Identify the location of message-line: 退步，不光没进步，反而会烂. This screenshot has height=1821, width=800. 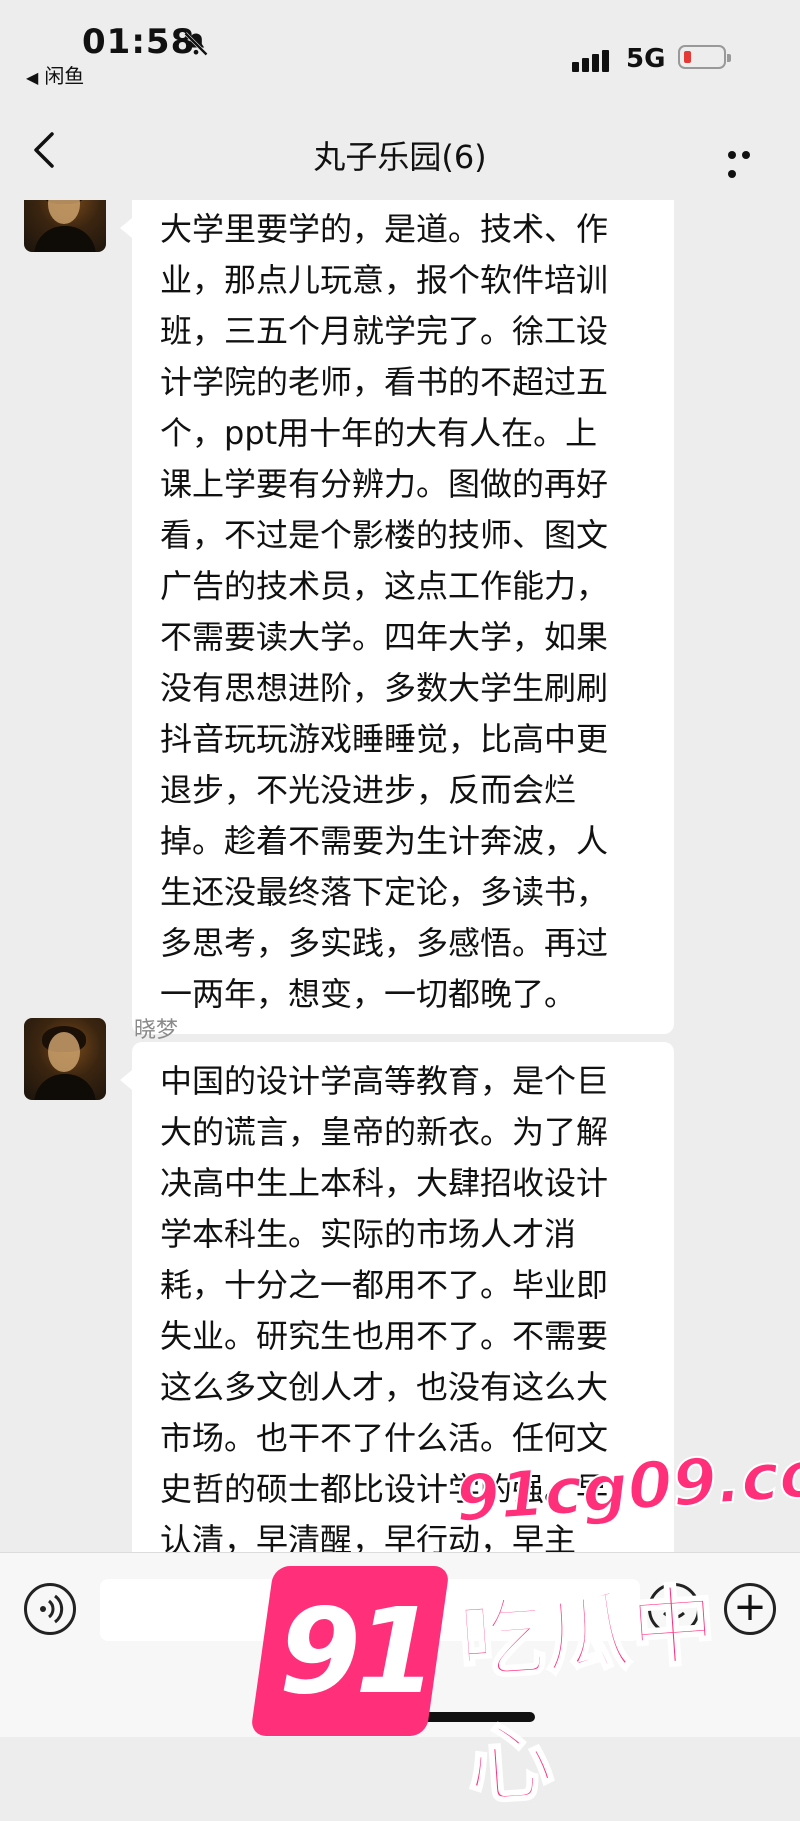
(368, 790).